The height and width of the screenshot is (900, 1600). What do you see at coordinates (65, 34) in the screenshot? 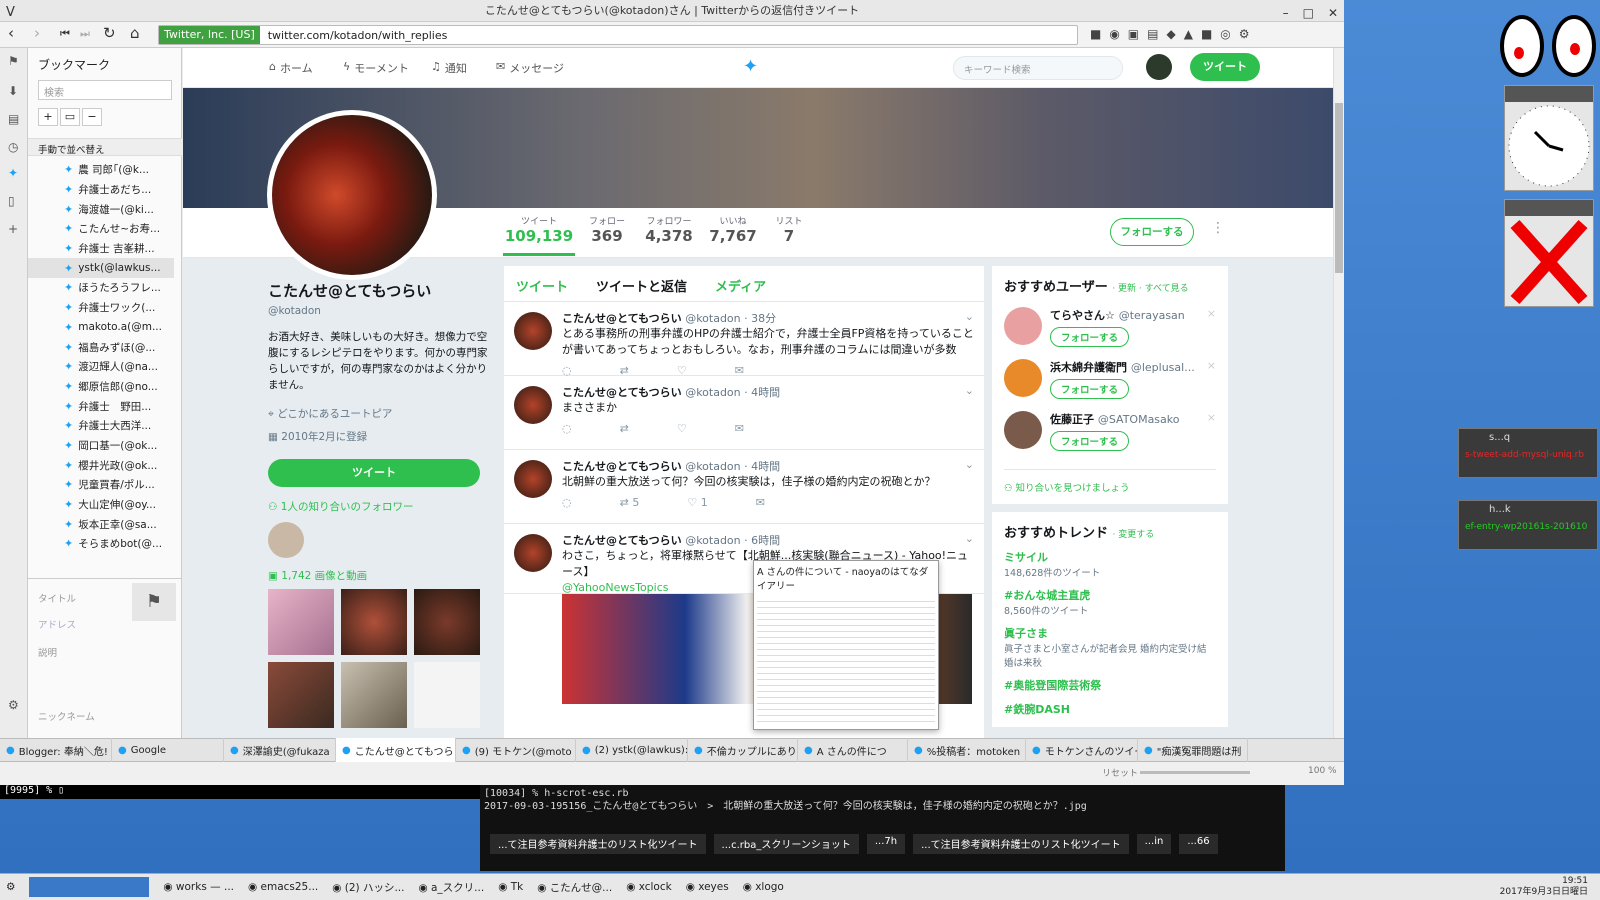
I see `rewind-icon: ⏮` at bounding box center [65, 34].